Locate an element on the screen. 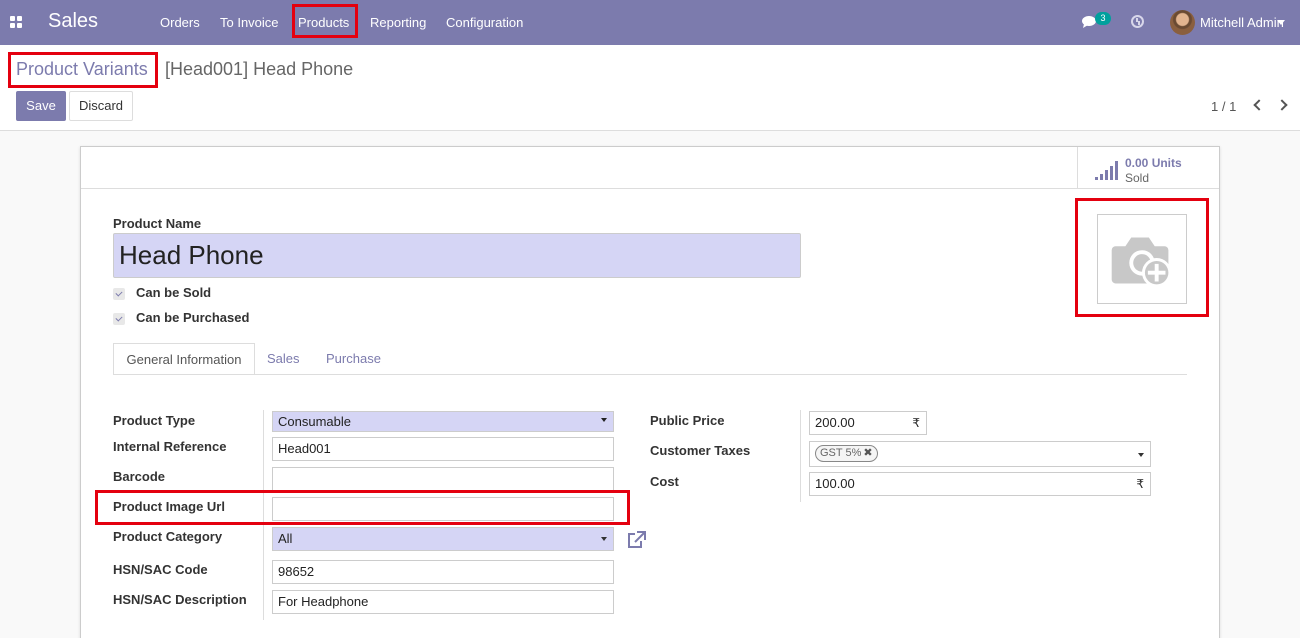  group-separator-right is located at coordinates (800, 456).